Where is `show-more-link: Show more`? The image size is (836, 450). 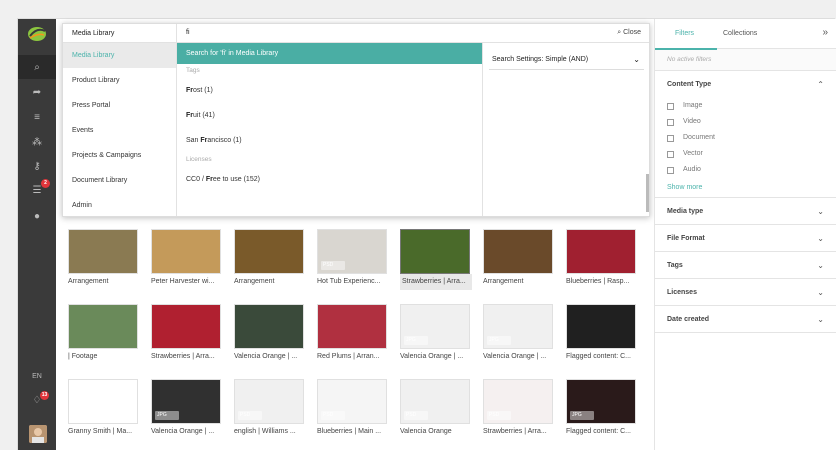
show-more-link: Show more is located at coordinates (745, 188).